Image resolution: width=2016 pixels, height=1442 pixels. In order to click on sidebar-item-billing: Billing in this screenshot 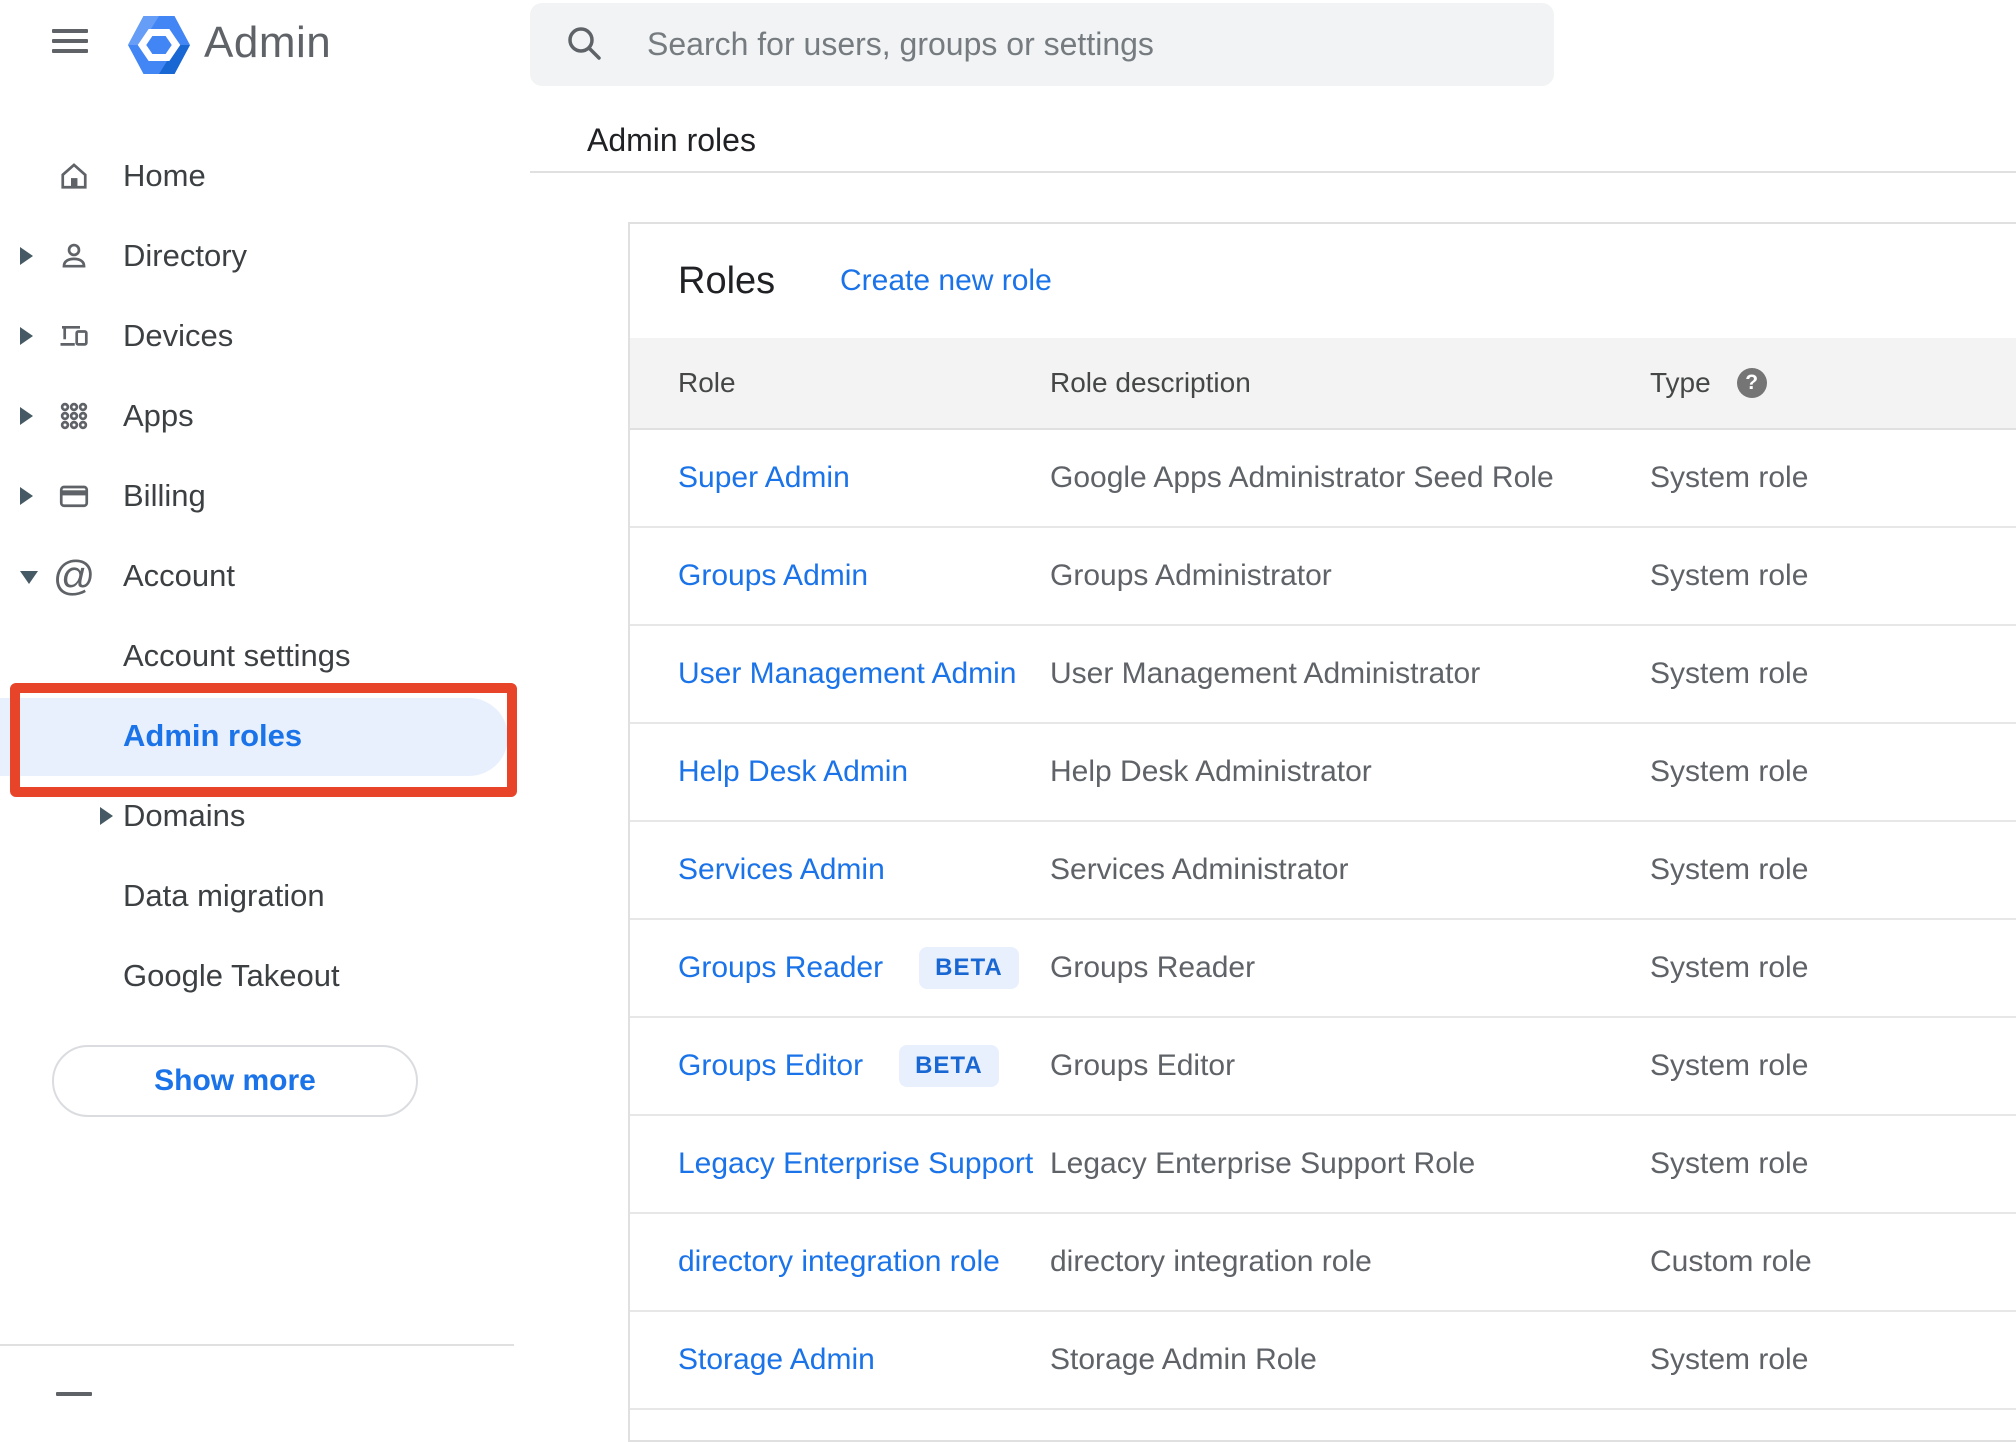, I will do `click(265, 496)`.